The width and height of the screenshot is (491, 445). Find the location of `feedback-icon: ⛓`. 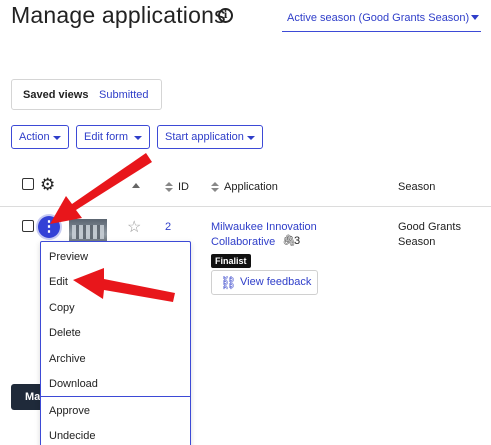

feedback-icon: ⛓ is located at coordinates (228, 282).